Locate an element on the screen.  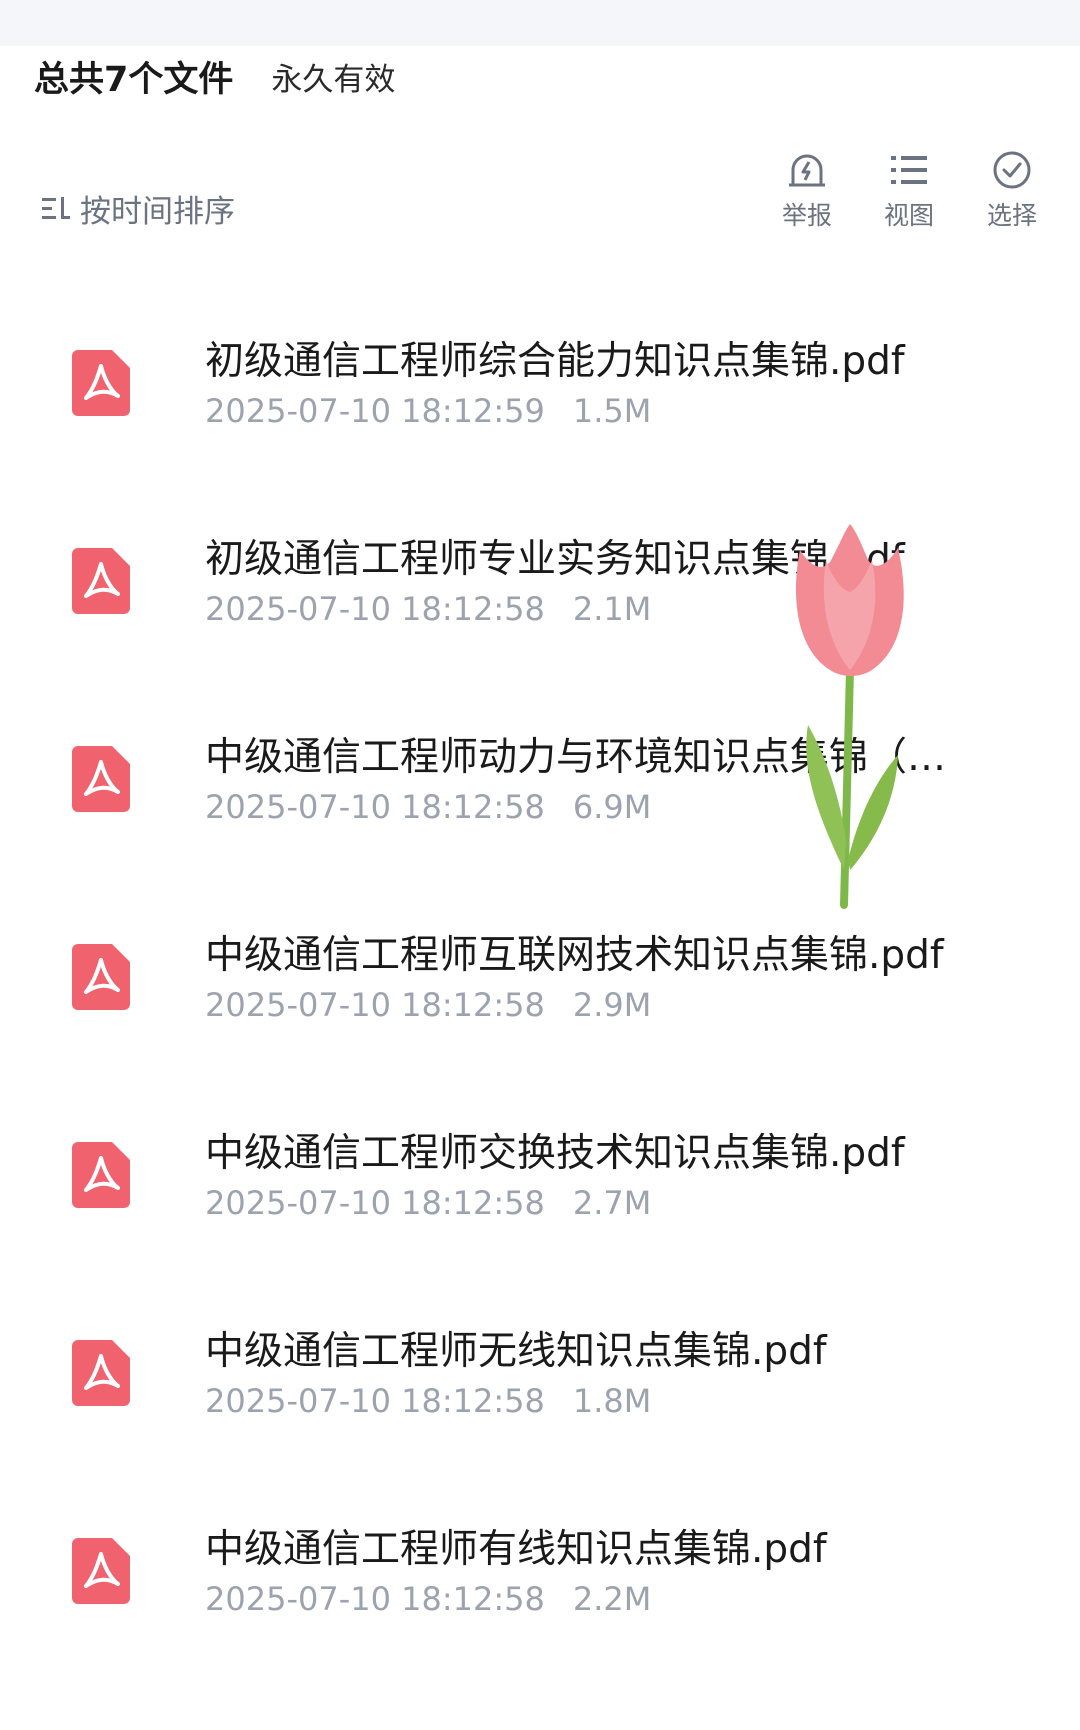
file-size: 2.7M is located at coordinates (612, 1203).